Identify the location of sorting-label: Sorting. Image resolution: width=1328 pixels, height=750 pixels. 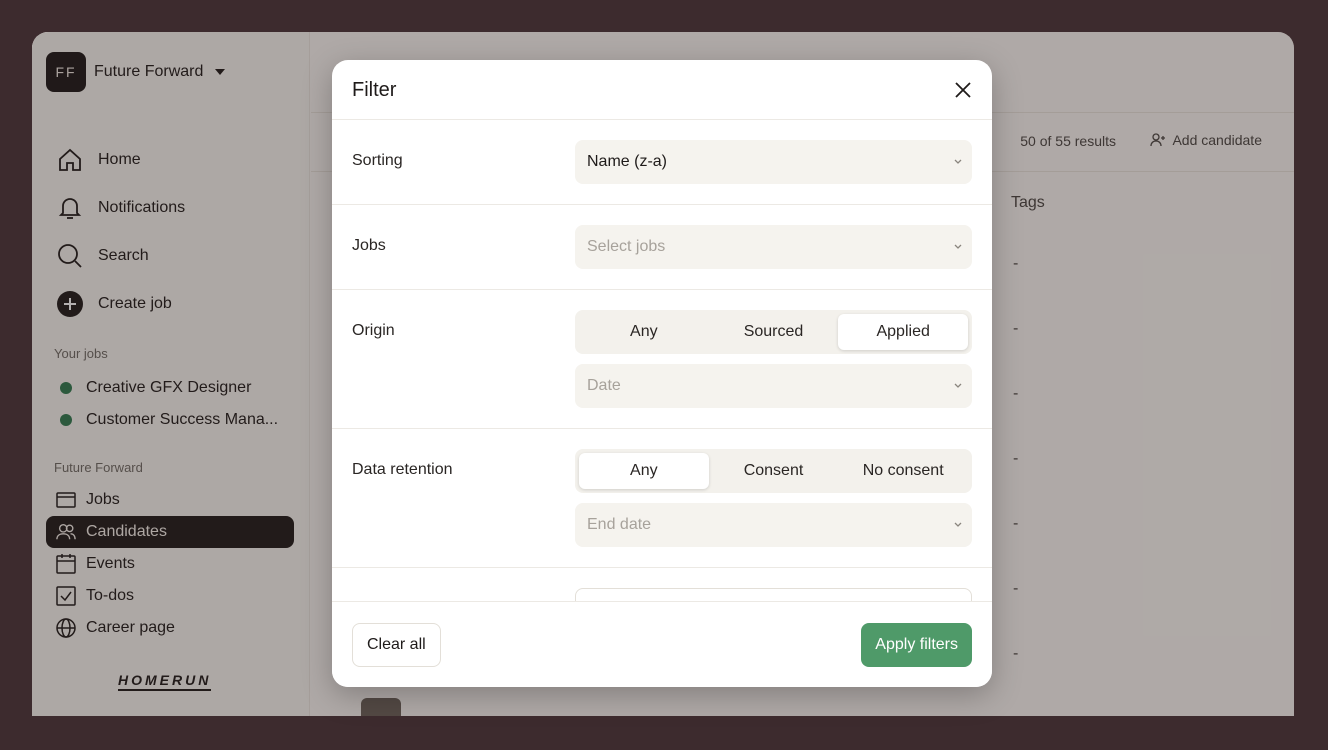
(377, 160).